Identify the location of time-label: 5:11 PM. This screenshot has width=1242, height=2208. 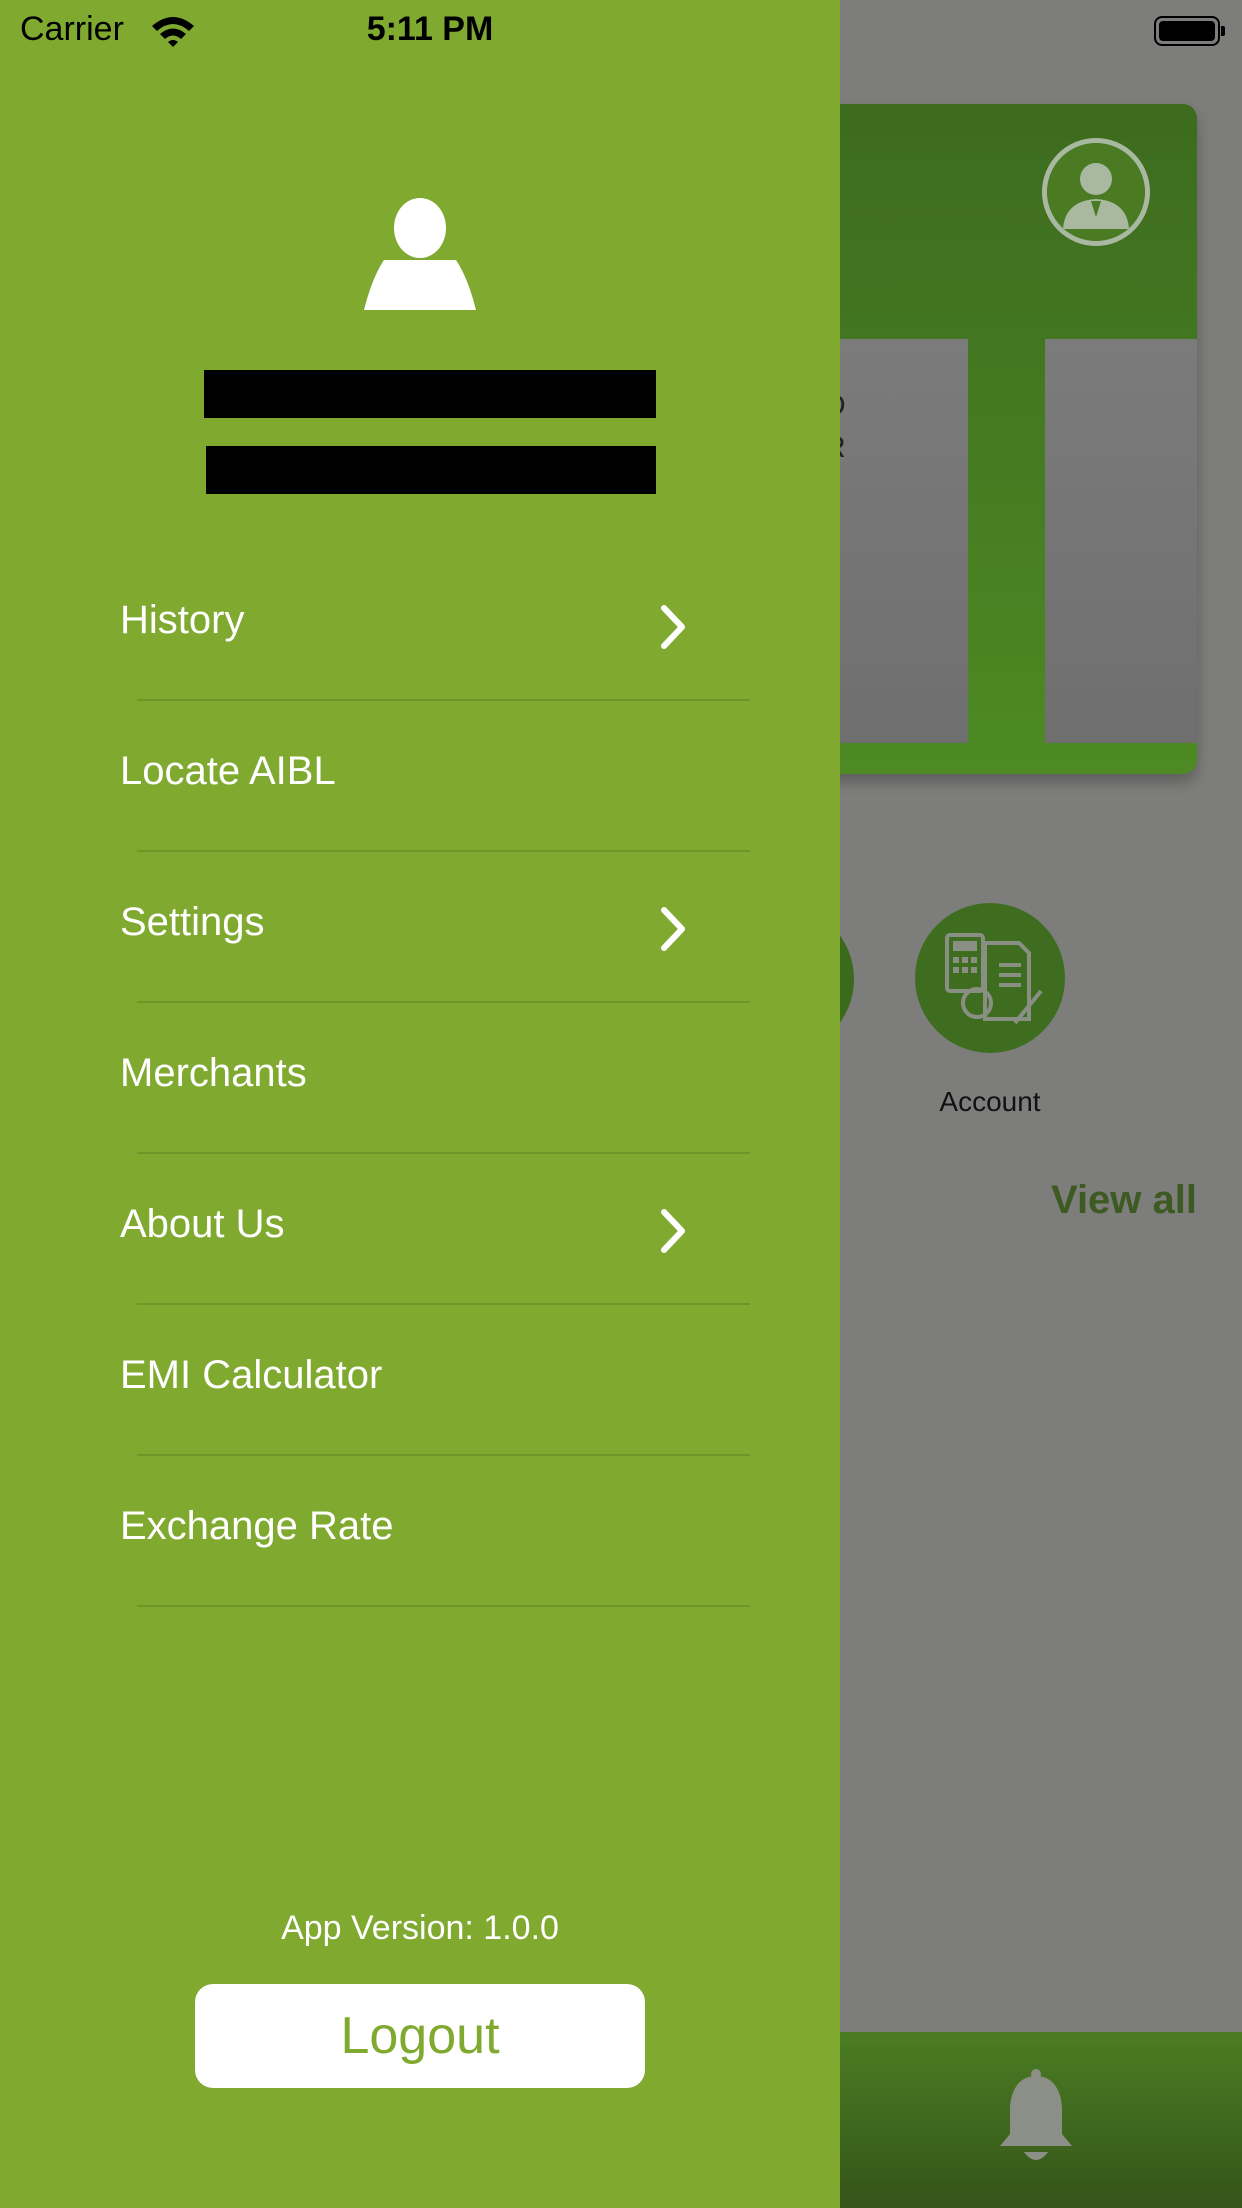
(430, 29).